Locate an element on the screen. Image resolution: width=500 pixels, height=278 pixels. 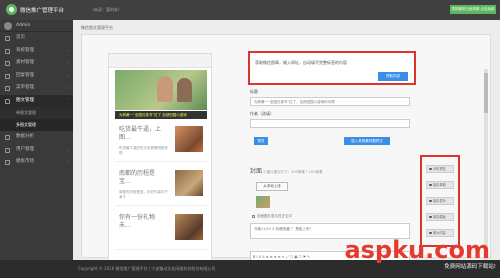
sidebar-item-home: 首页 is located at coordinates (36, 38).